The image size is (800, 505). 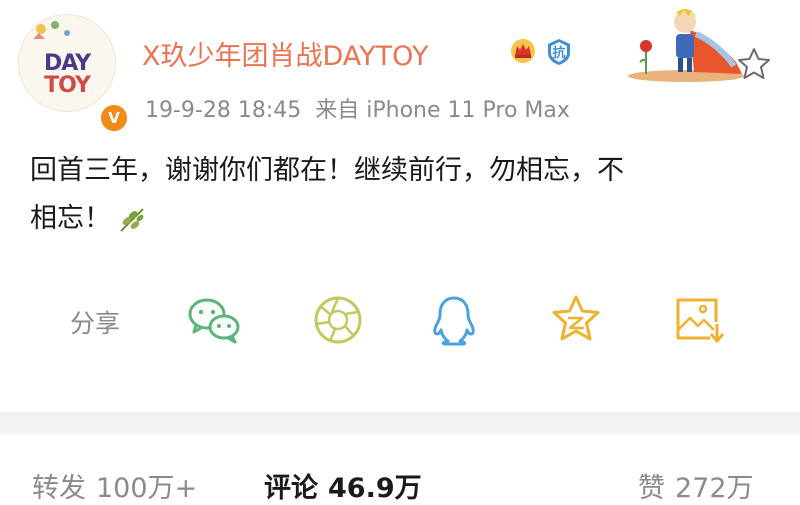 I want to click on tab-comment: 评论 46.9万, so click(x=343, y=485).